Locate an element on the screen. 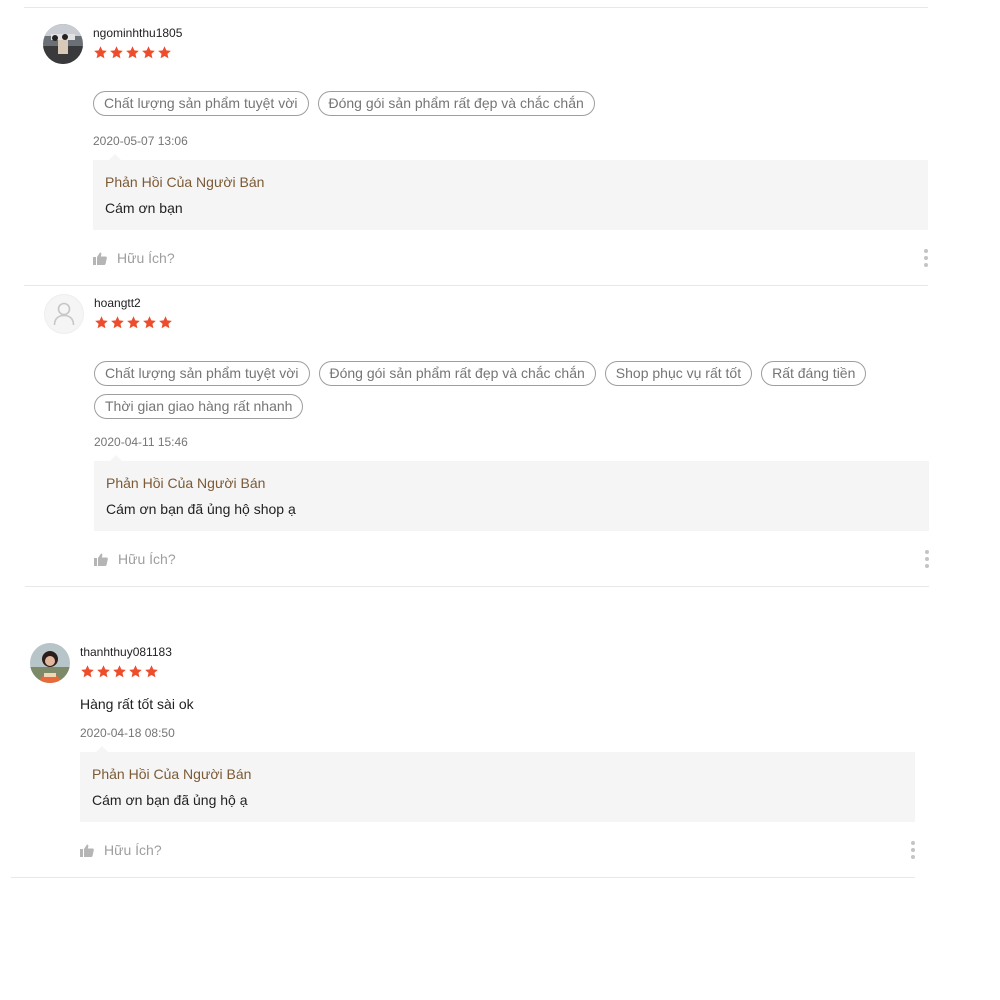 This screenshot has width=1000, height=1000. helpful-label: Hữu Ích? is located at coordinates (133, 850).